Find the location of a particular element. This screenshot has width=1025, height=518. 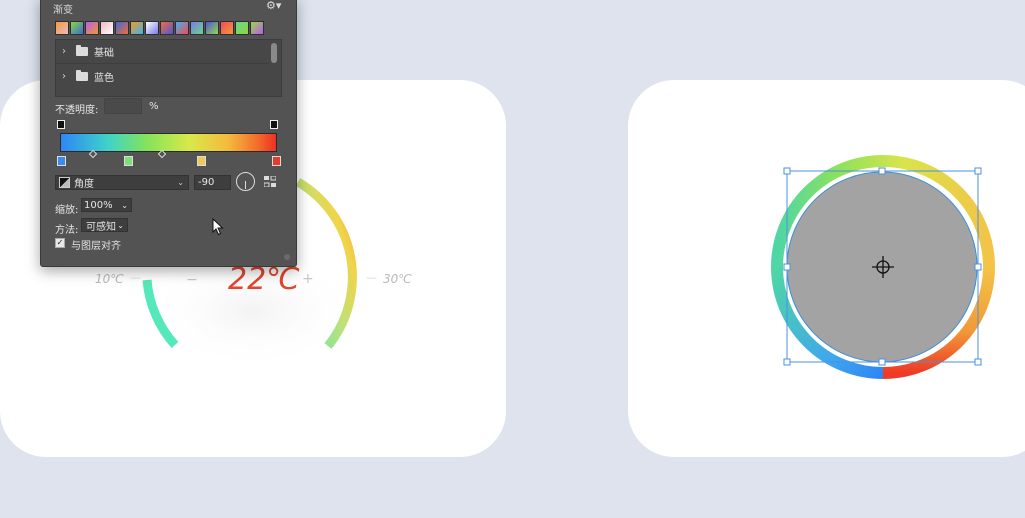

opacity-input is located at coordinates (123, 106).